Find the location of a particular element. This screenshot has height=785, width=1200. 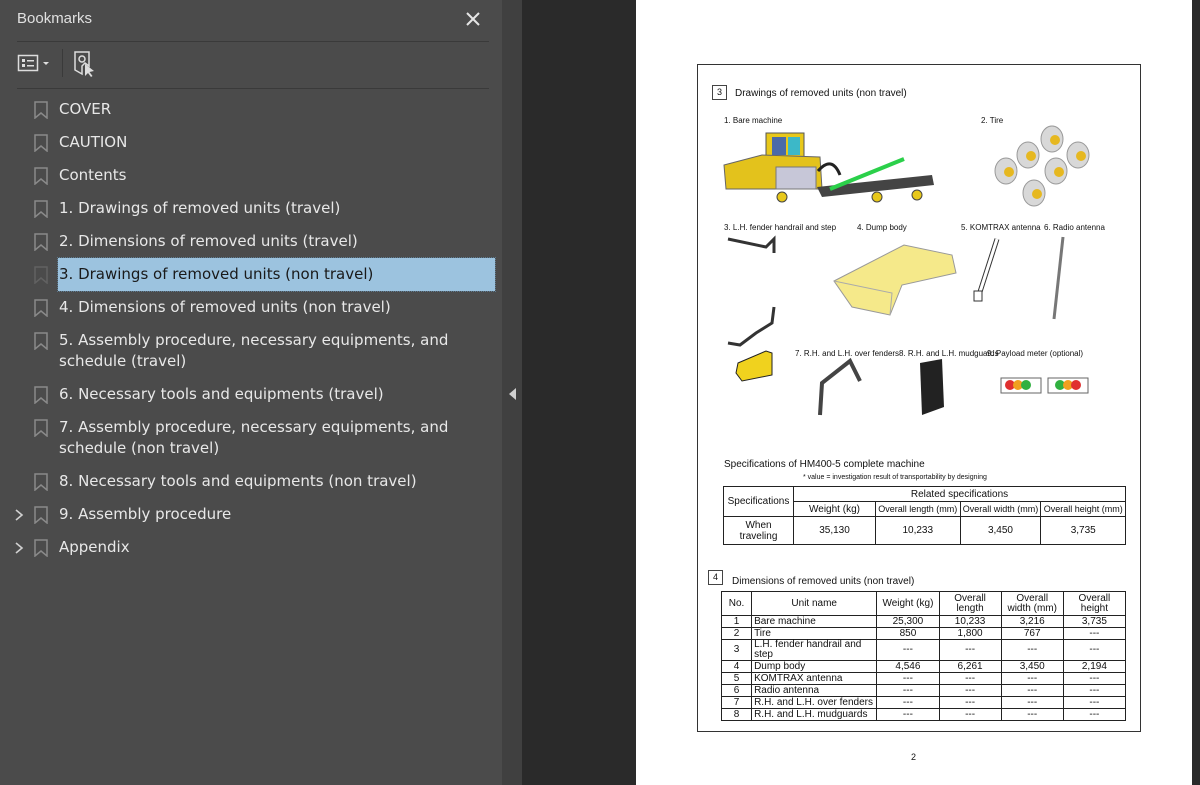

column-header: Overall width (mm) is located at coordinates (1032, 603).